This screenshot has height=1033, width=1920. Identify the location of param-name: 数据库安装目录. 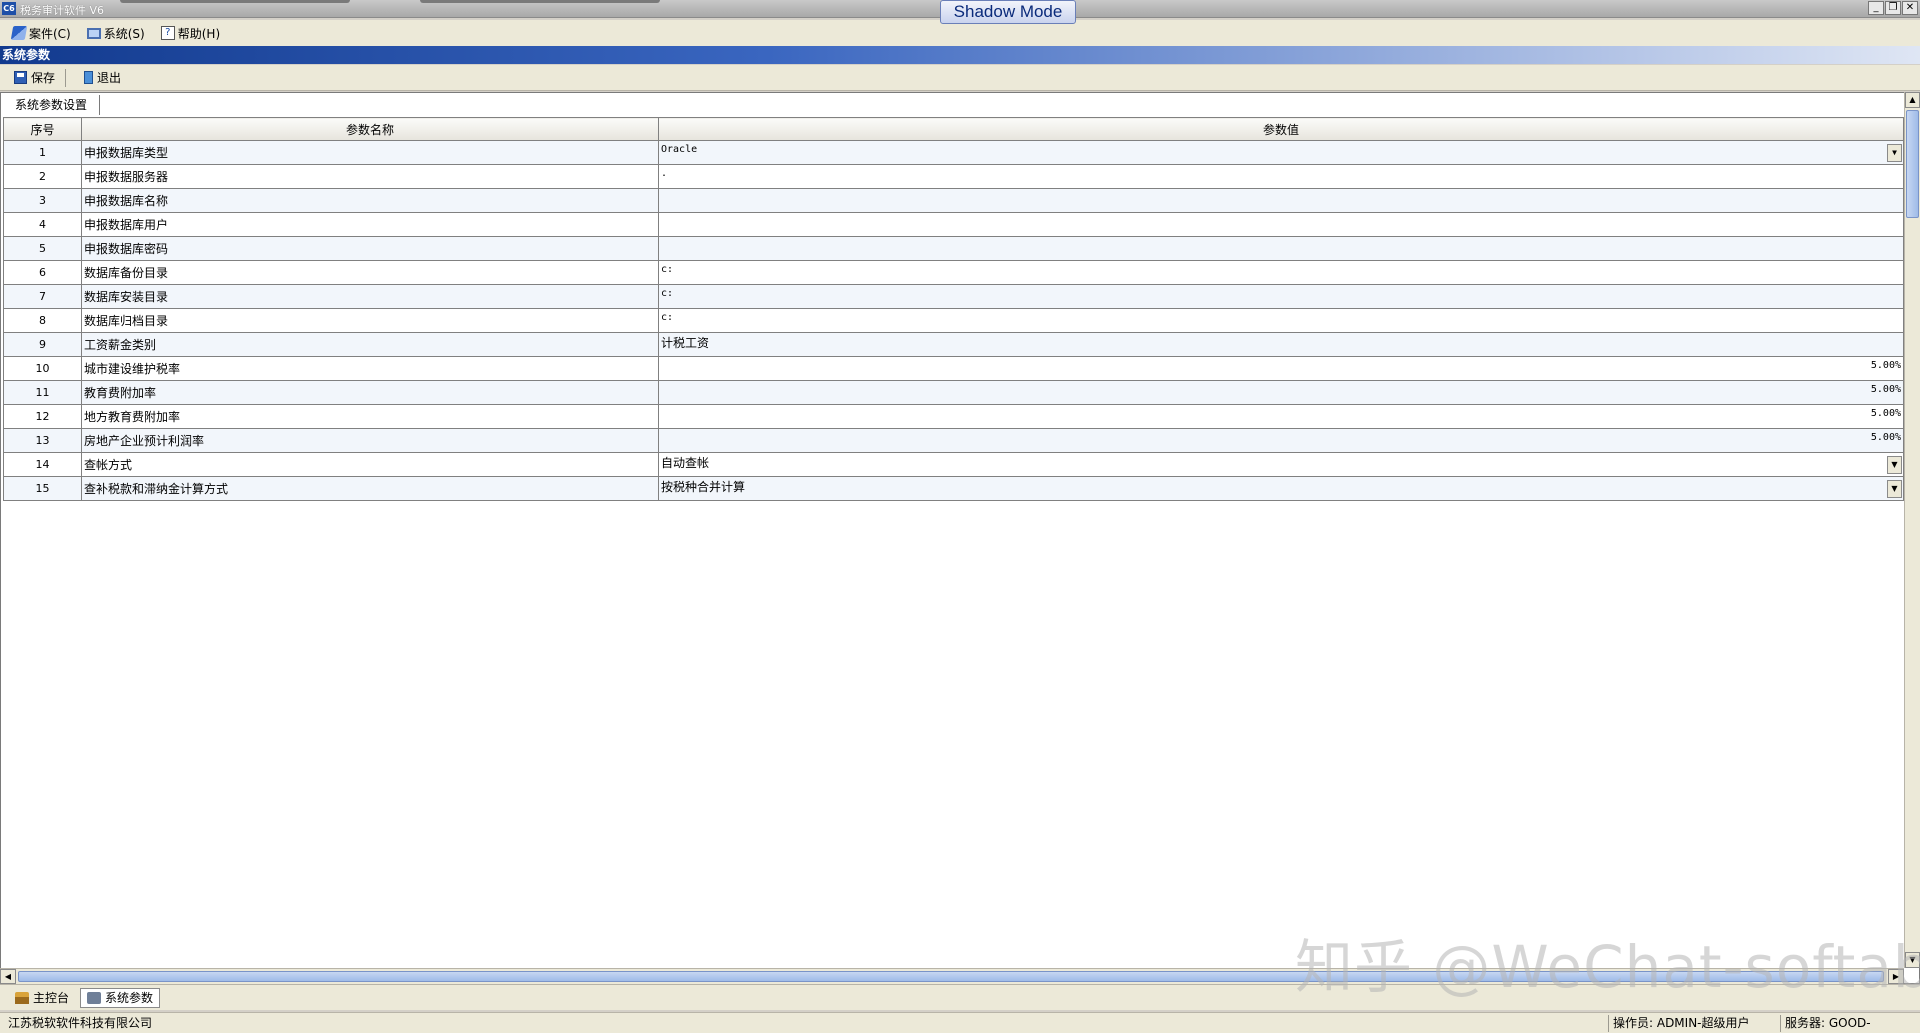
(370, 296).